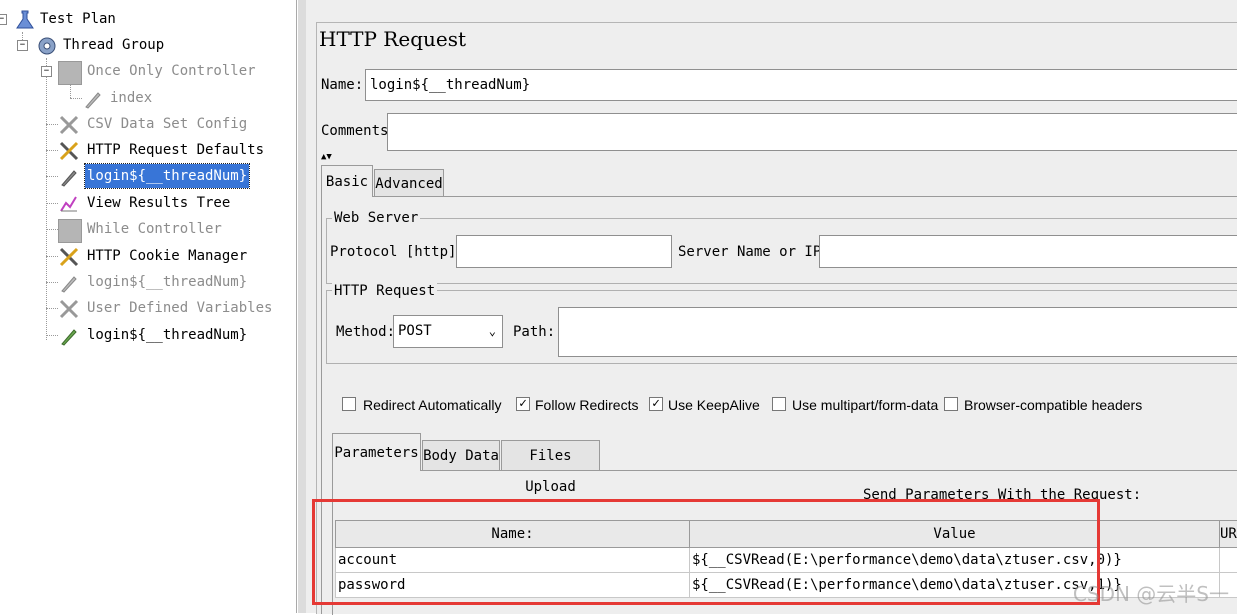 The image size is (1237, 615). I want to click on method-label: Method:, so click(365, 332).